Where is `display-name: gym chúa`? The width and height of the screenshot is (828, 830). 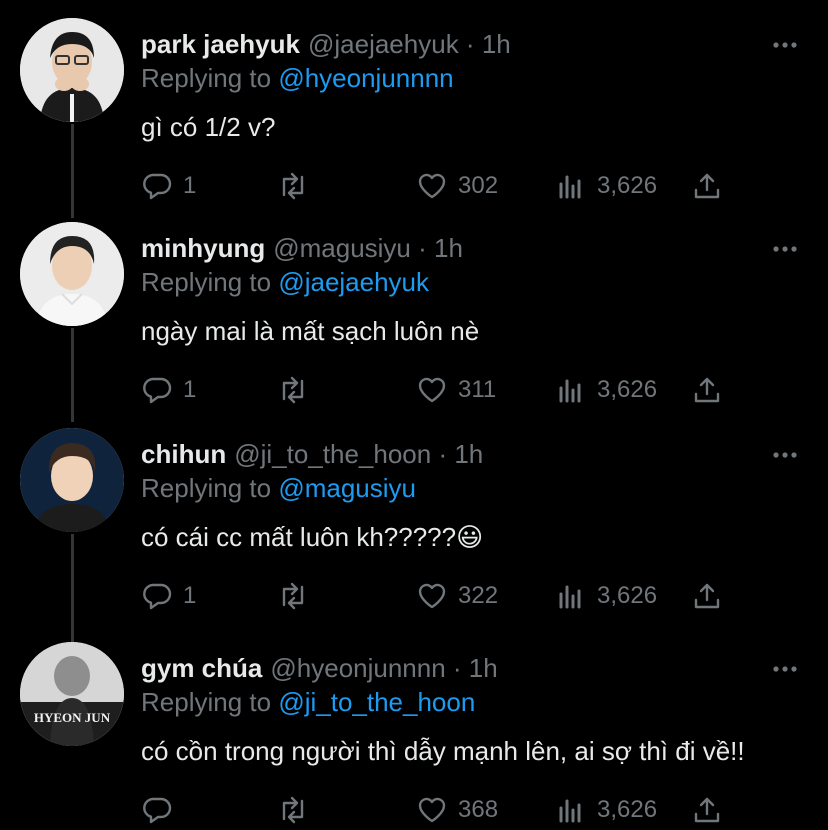
display-name: gym chúa is located at coordinates (201, 668).